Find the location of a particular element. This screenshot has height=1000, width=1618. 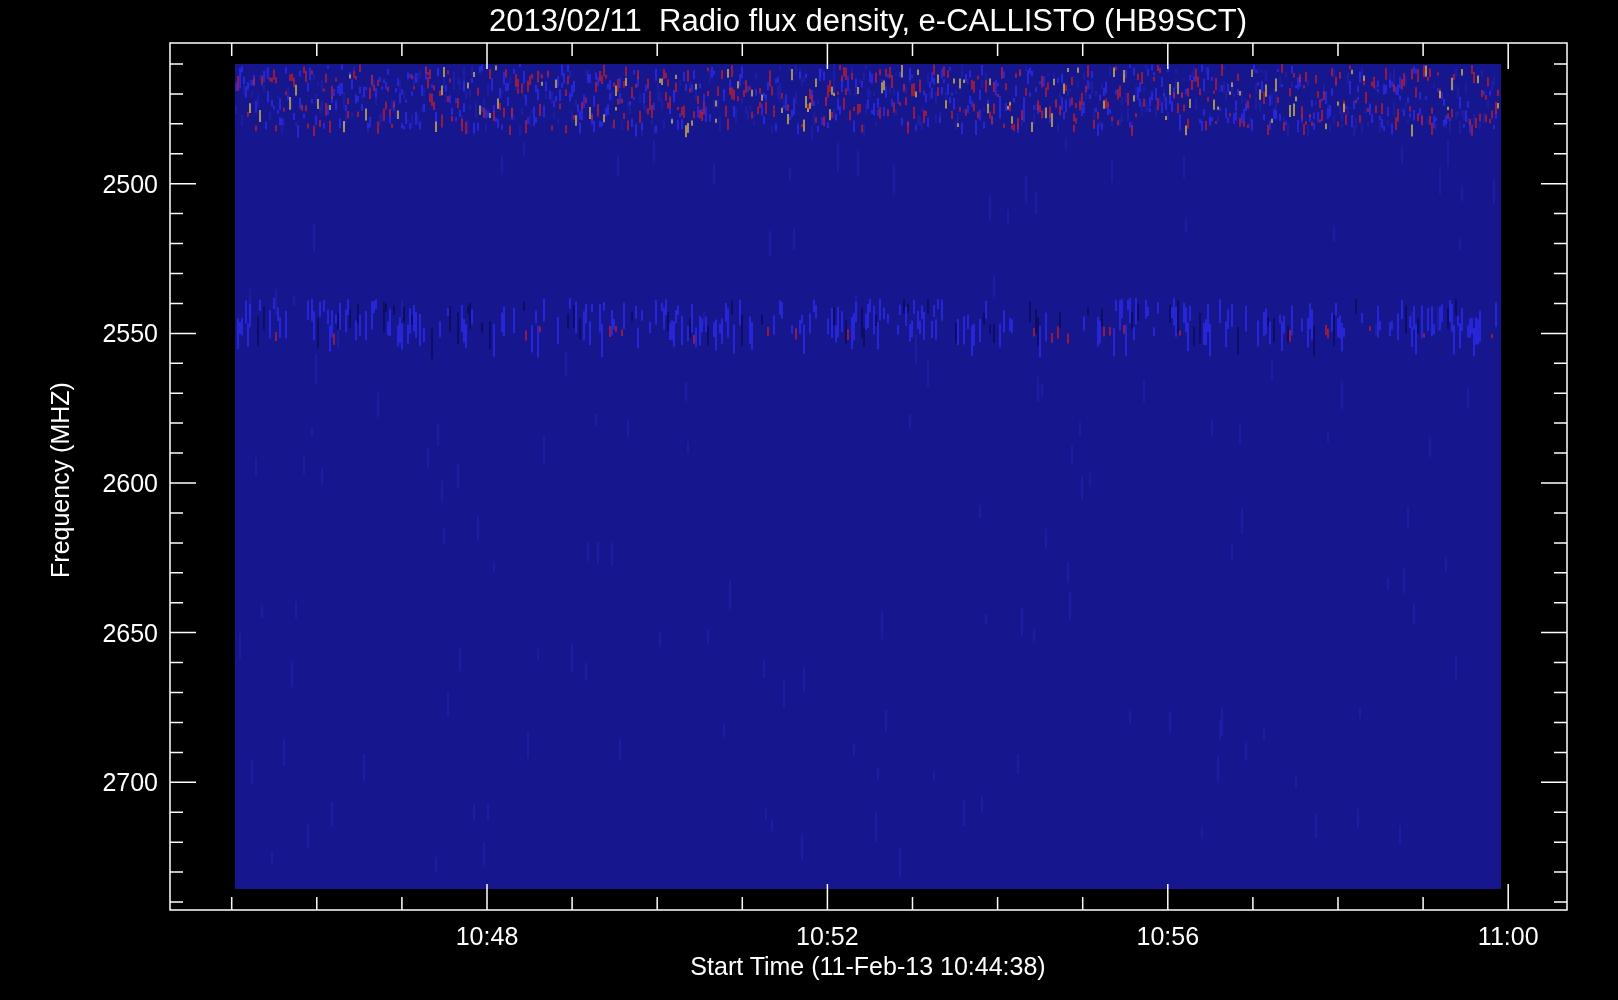

x-tick-label: 10:52 is located at coordinates (827, 936).